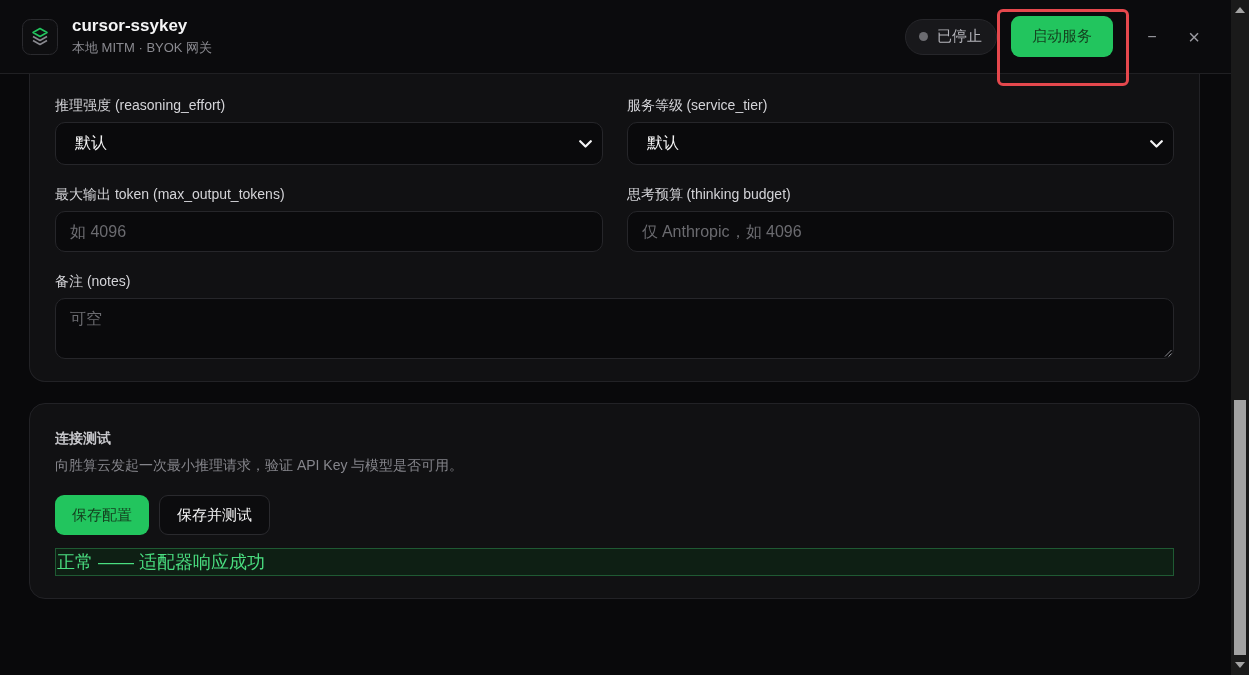 This screenshot has width=1249, height=675. Describe the element at coordinates (40, 36) in the screenshot. I see `layers-icon` at that location.